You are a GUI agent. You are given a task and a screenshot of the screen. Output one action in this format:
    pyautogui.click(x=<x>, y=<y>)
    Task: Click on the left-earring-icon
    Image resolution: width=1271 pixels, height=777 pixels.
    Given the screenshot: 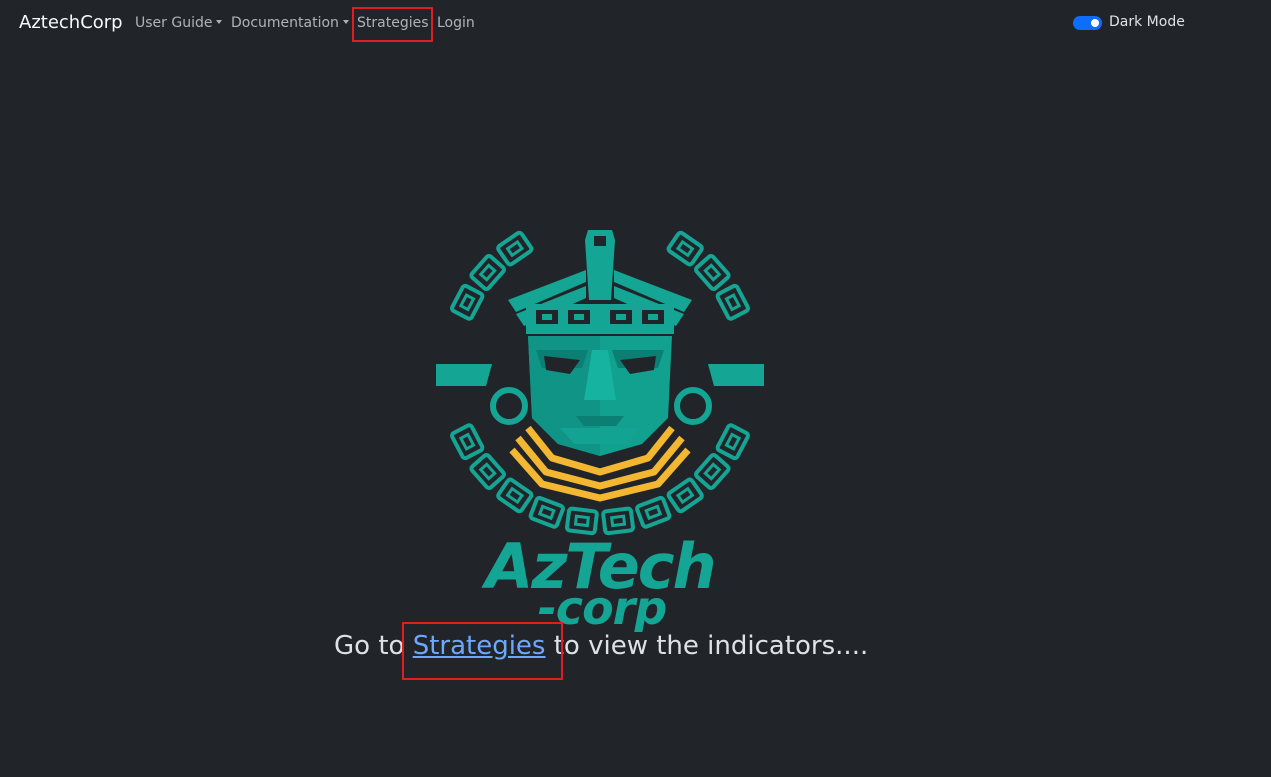 What is the action you would take?
    pyautogui.click(x=509, y=406)
    